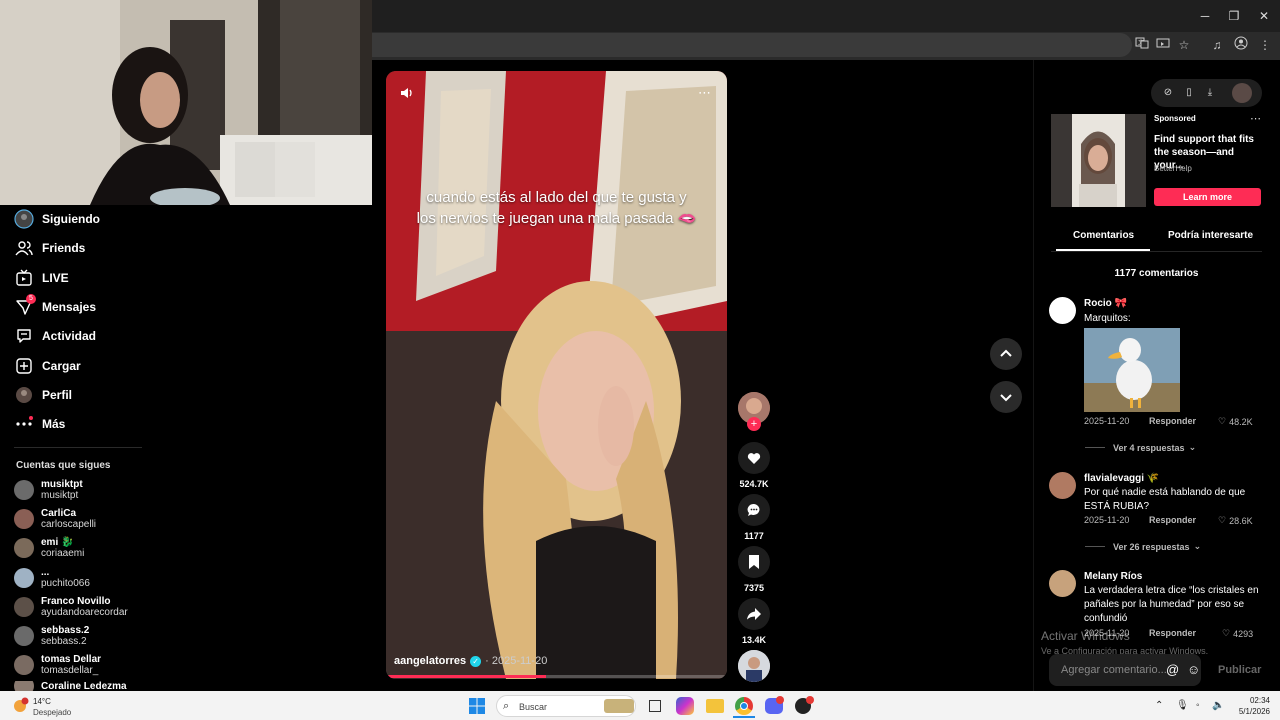 The height and width of the screenshot is (720, 1280). I want to click on more-icon, so click(24, 424).